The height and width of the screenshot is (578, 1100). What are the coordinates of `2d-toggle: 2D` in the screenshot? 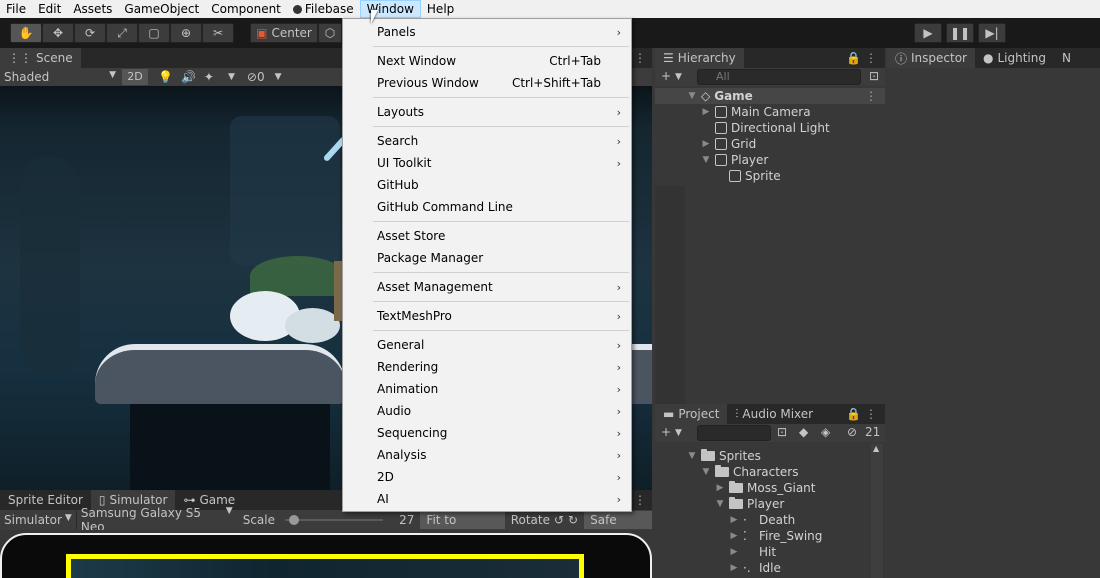 It's located at (135, 77).